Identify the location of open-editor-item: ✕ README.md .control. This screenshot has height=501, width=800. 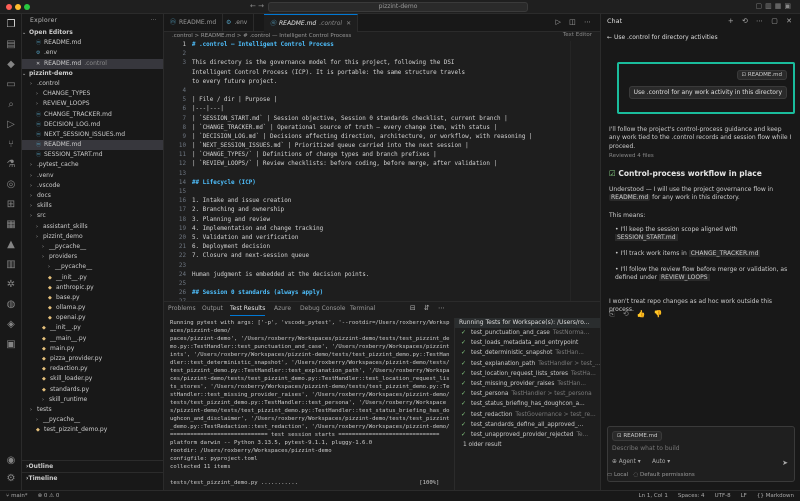
(92, 63).